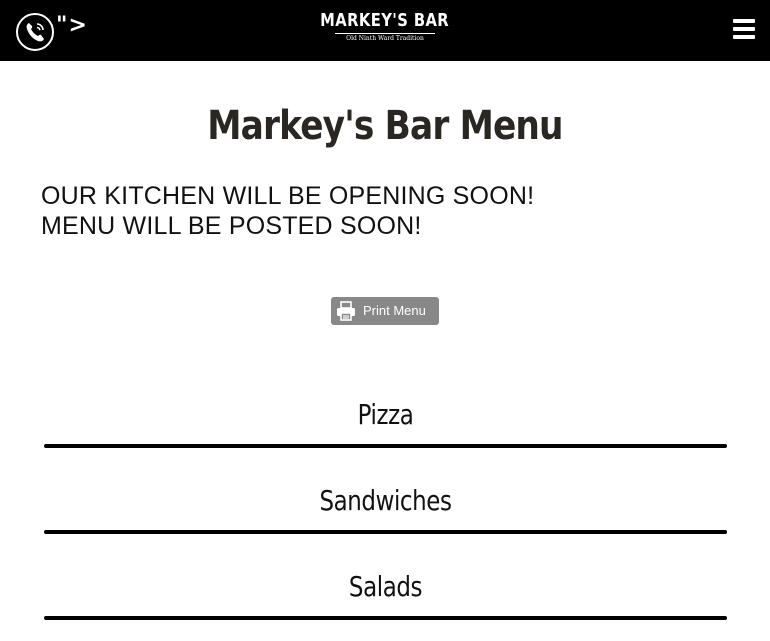 This screenshot has width=770, height=641. I want to click on notice-line: OUR KITCHEN WILL BE OPENING SOON!, so click(288, 196).